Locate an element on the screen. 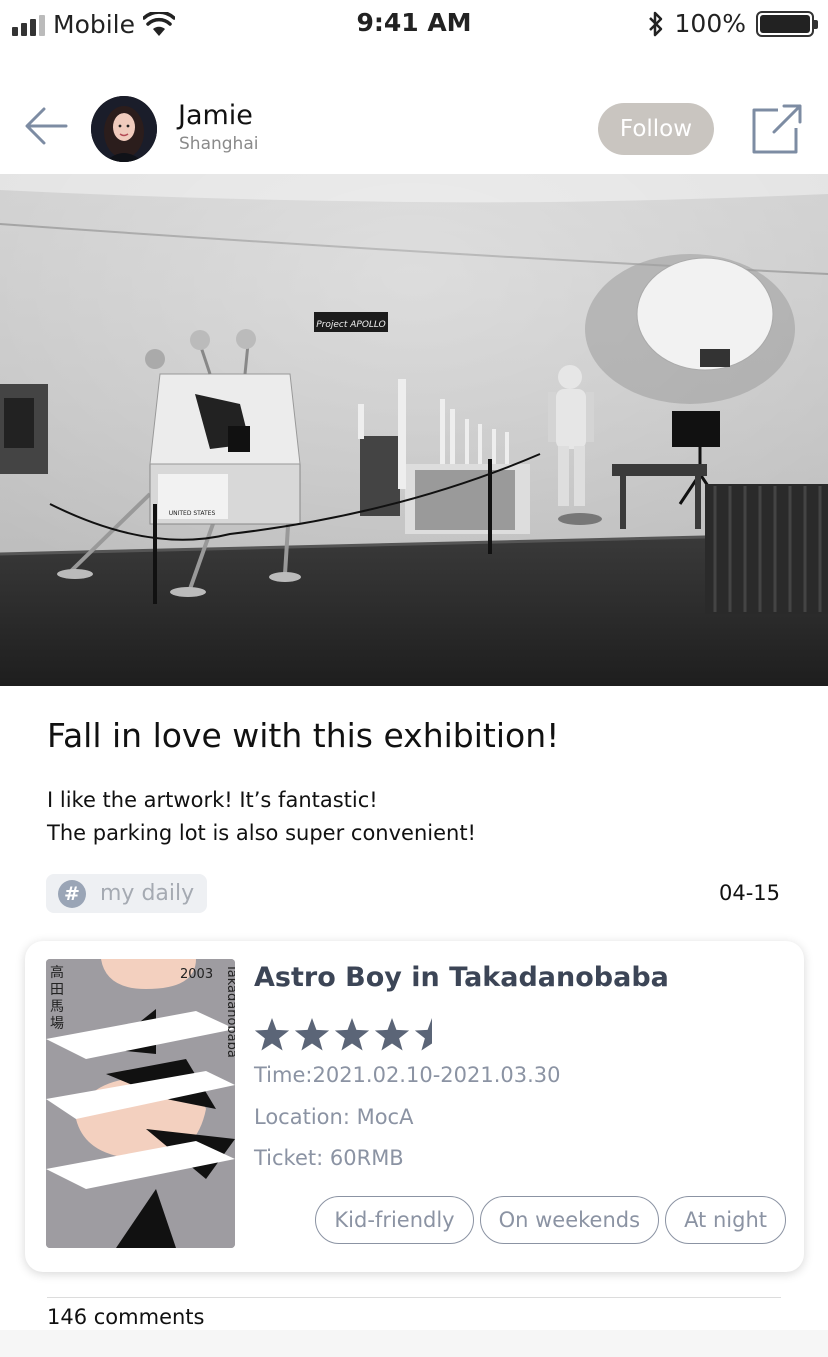  feature-chips: Kid-friendly On weekends At night is located at coordinates (550, 1220).